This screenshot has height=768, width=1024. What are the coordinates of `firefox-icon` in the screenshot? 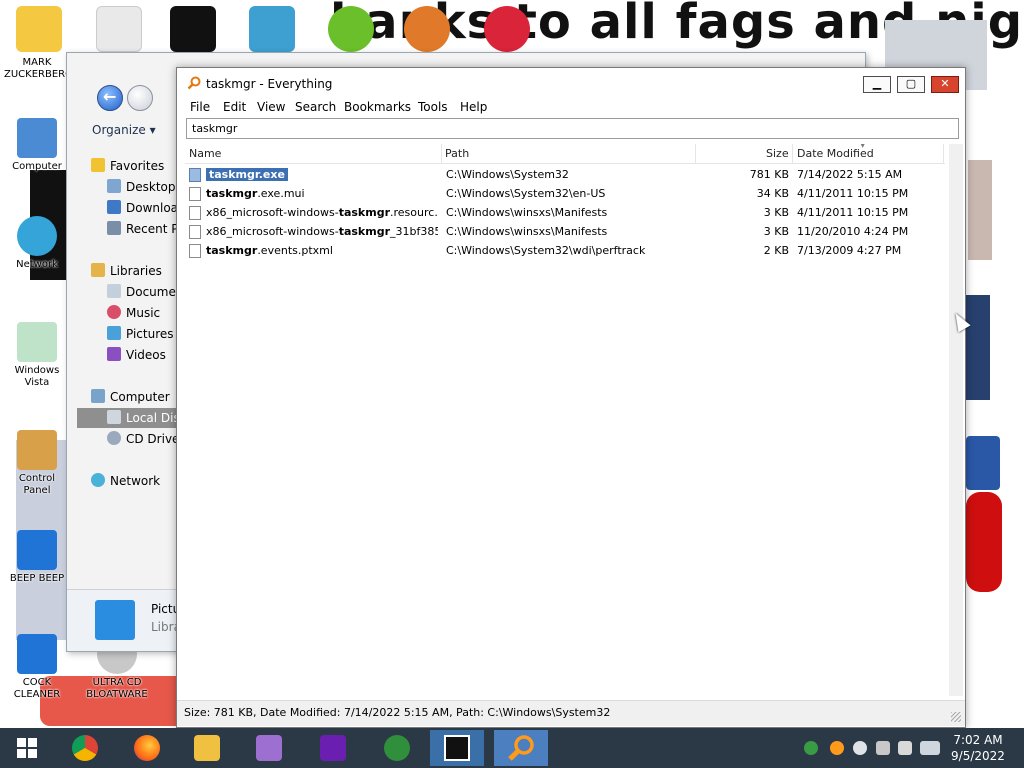 It's located at (147, 748).